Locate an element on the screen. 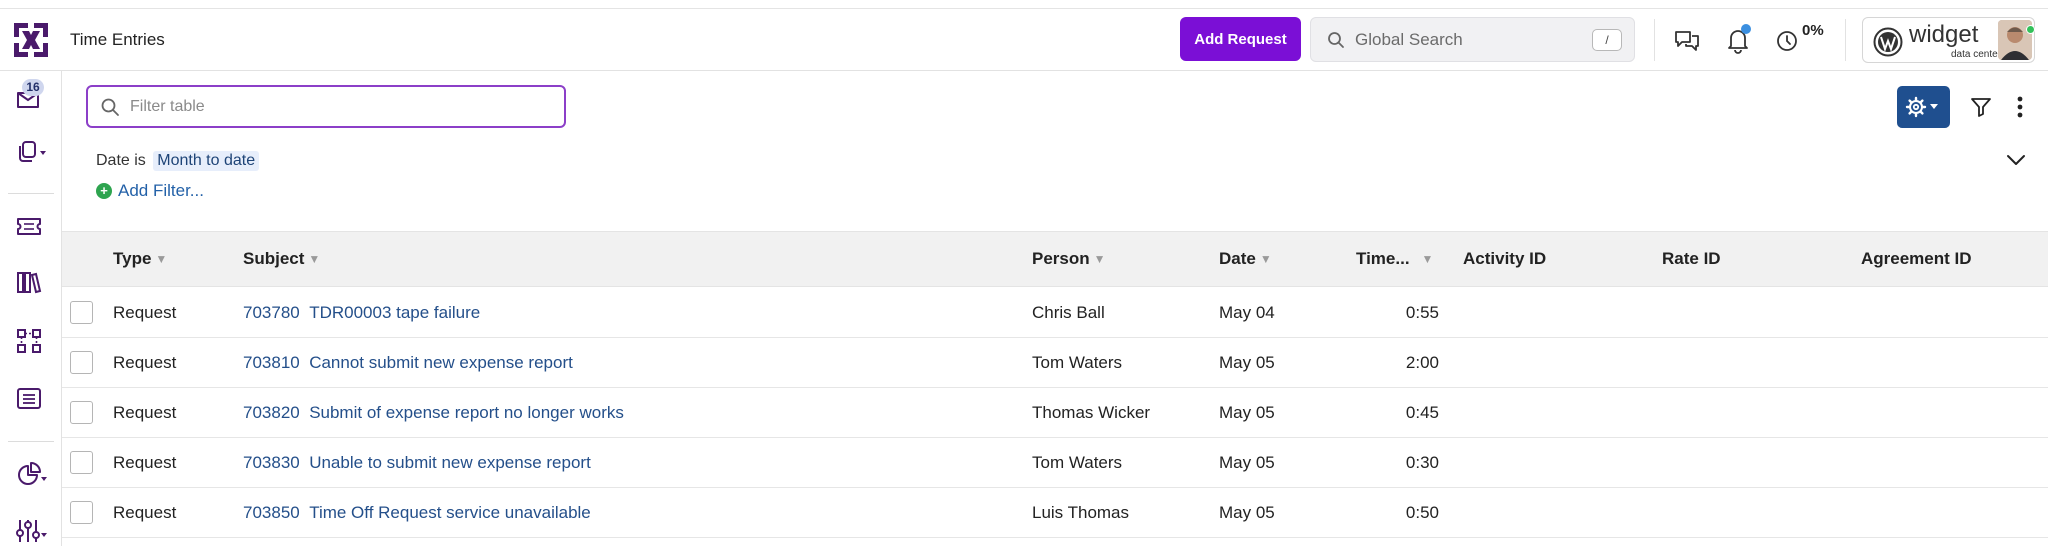 The height and width of the screenshot is (546, 2048). sidebar-item-tickets is located at coordinates (34, 228).